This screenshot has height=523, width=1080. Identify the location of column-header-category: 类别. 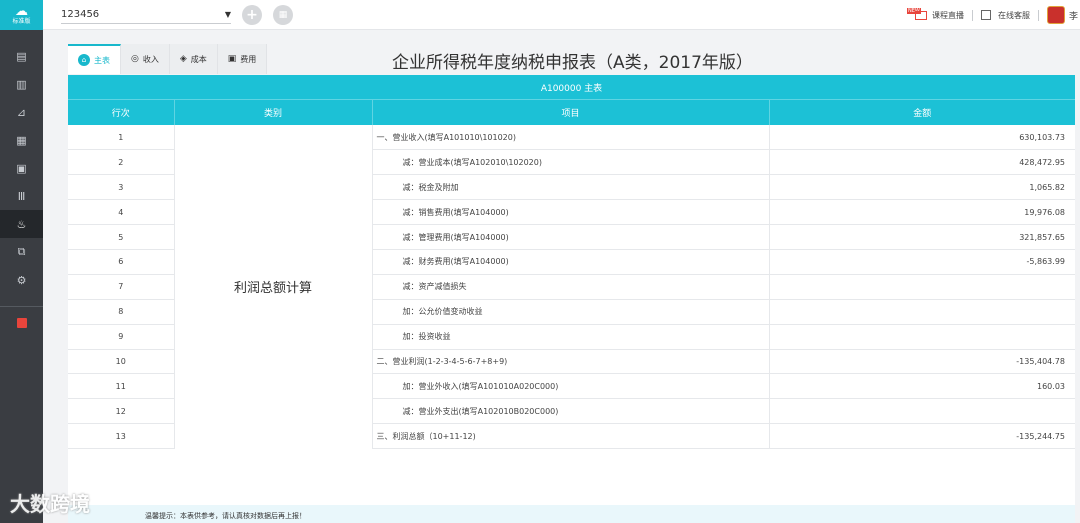
(273, 112).